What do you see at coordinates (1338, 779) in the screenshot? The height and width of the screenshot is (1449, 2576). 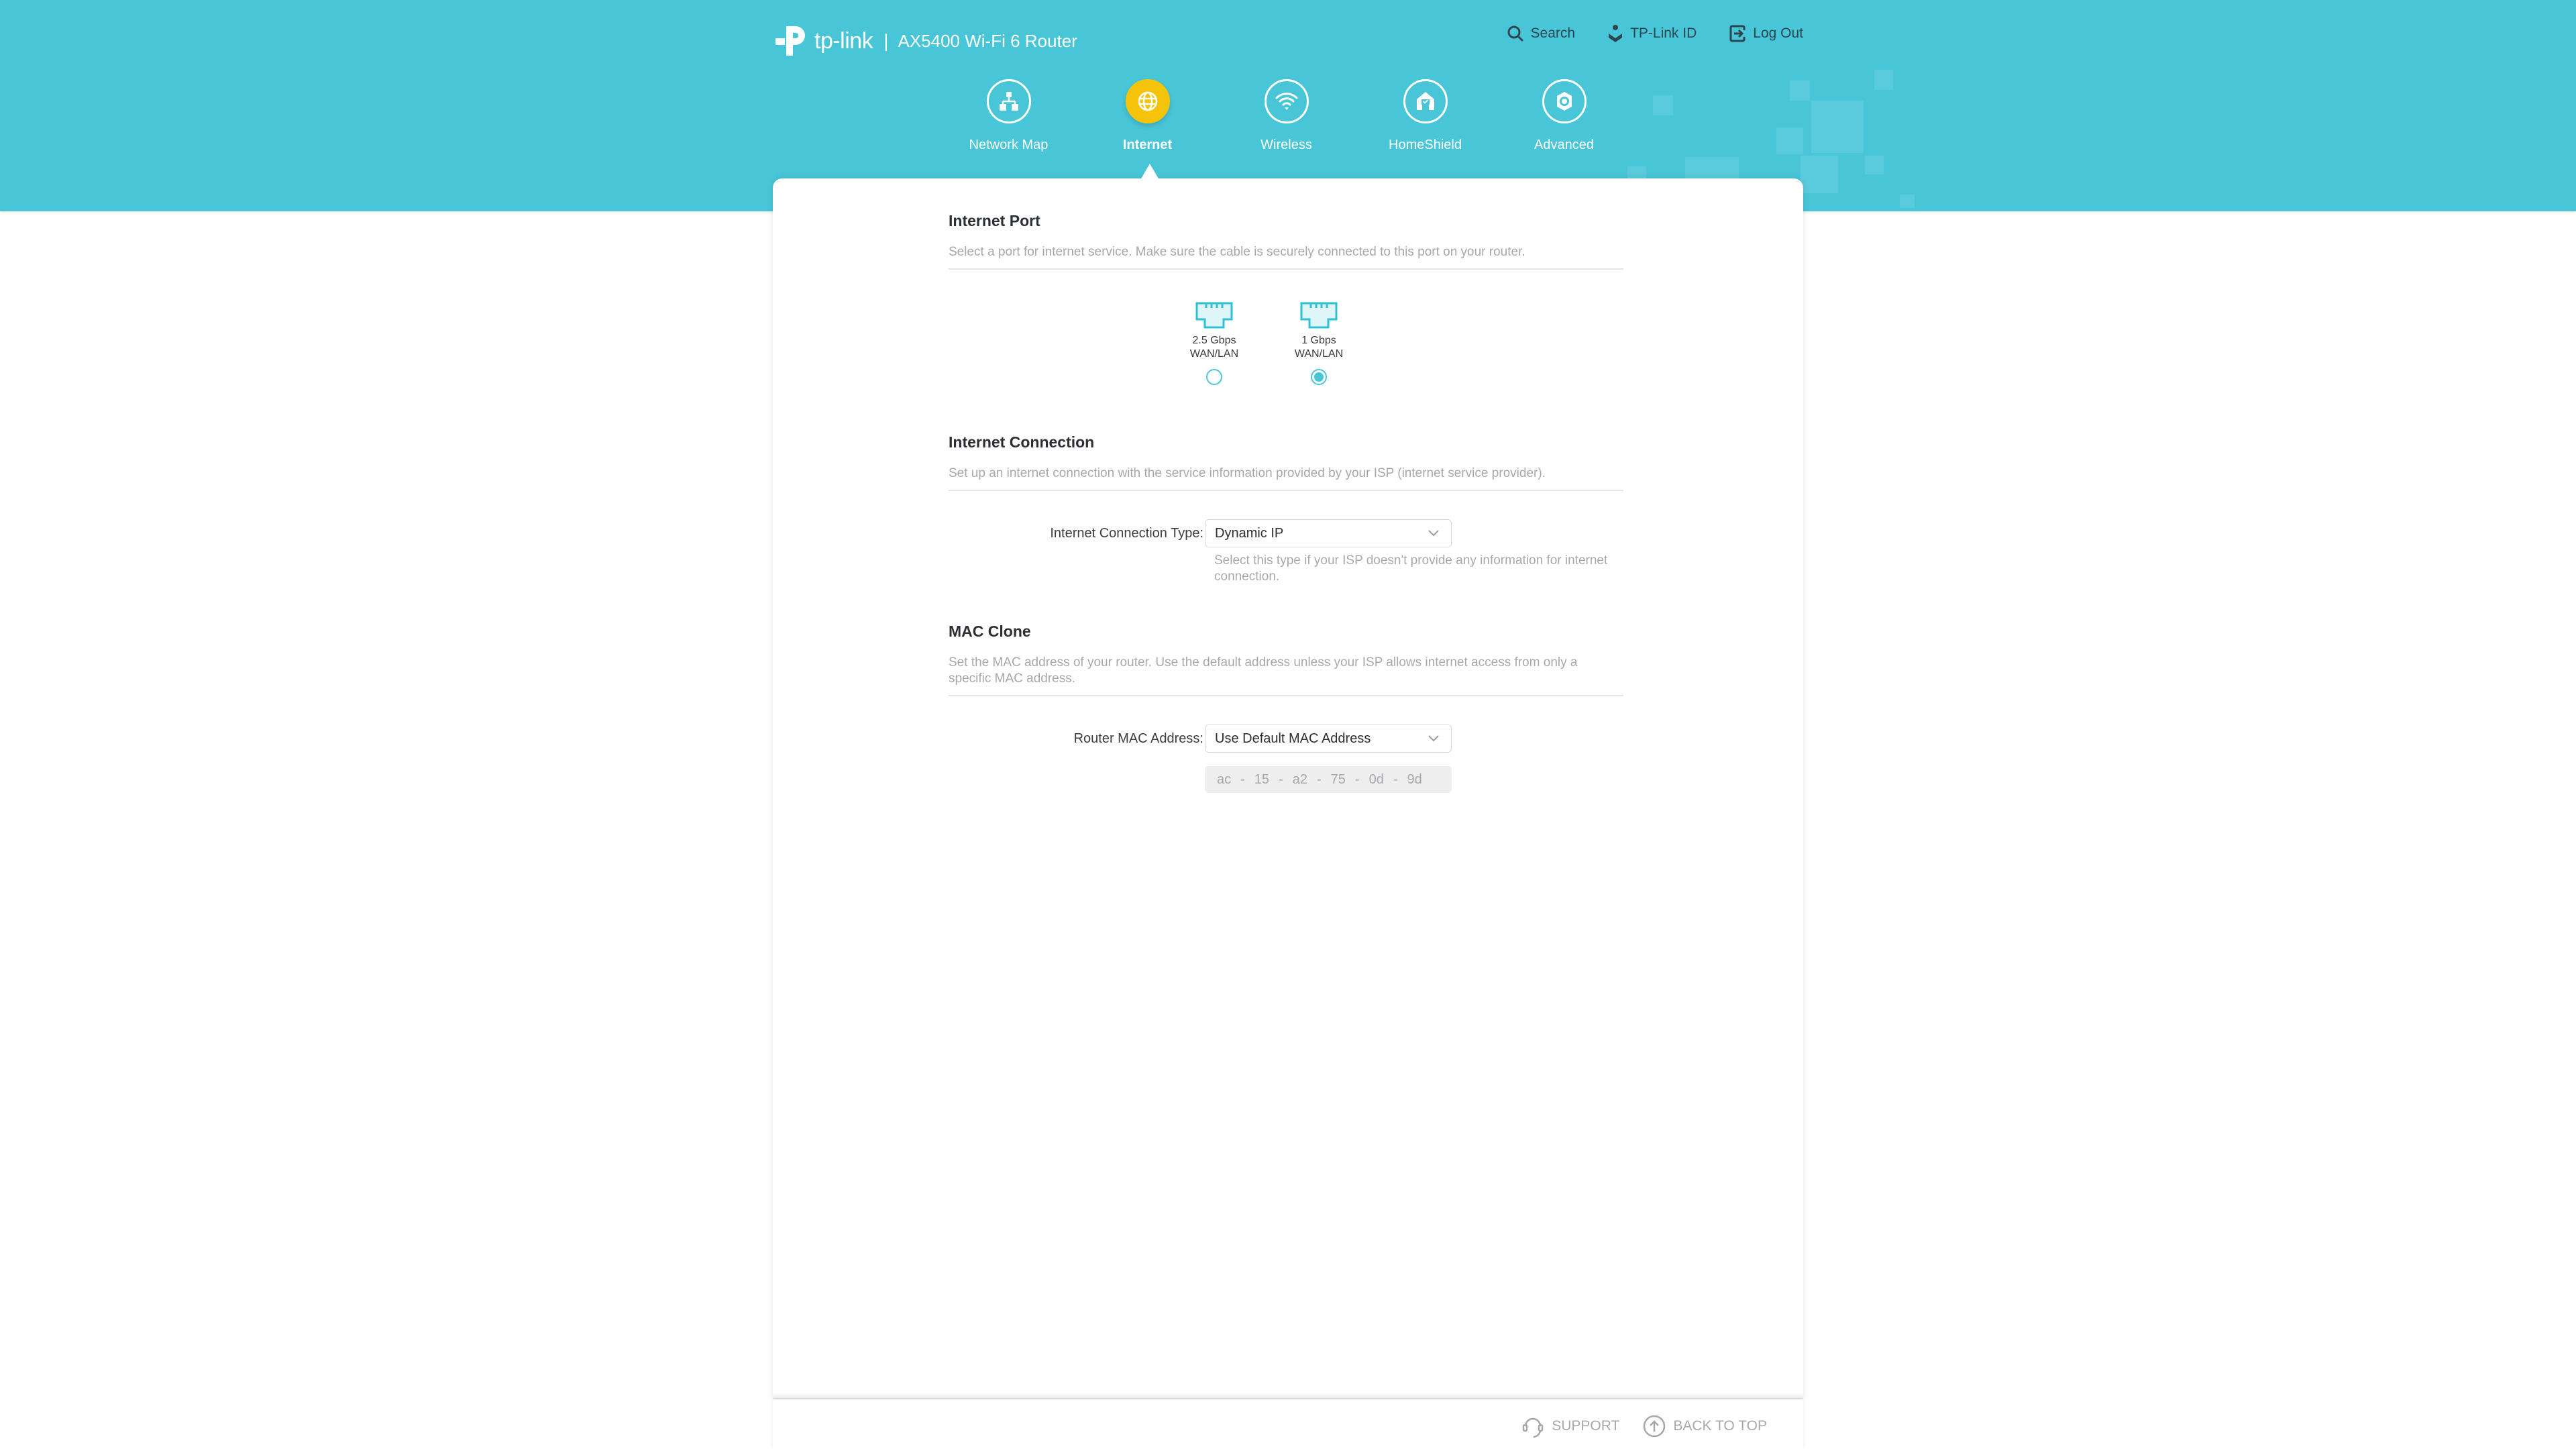 I see `mac-octet: 75` at bounding box center [1338, 779].